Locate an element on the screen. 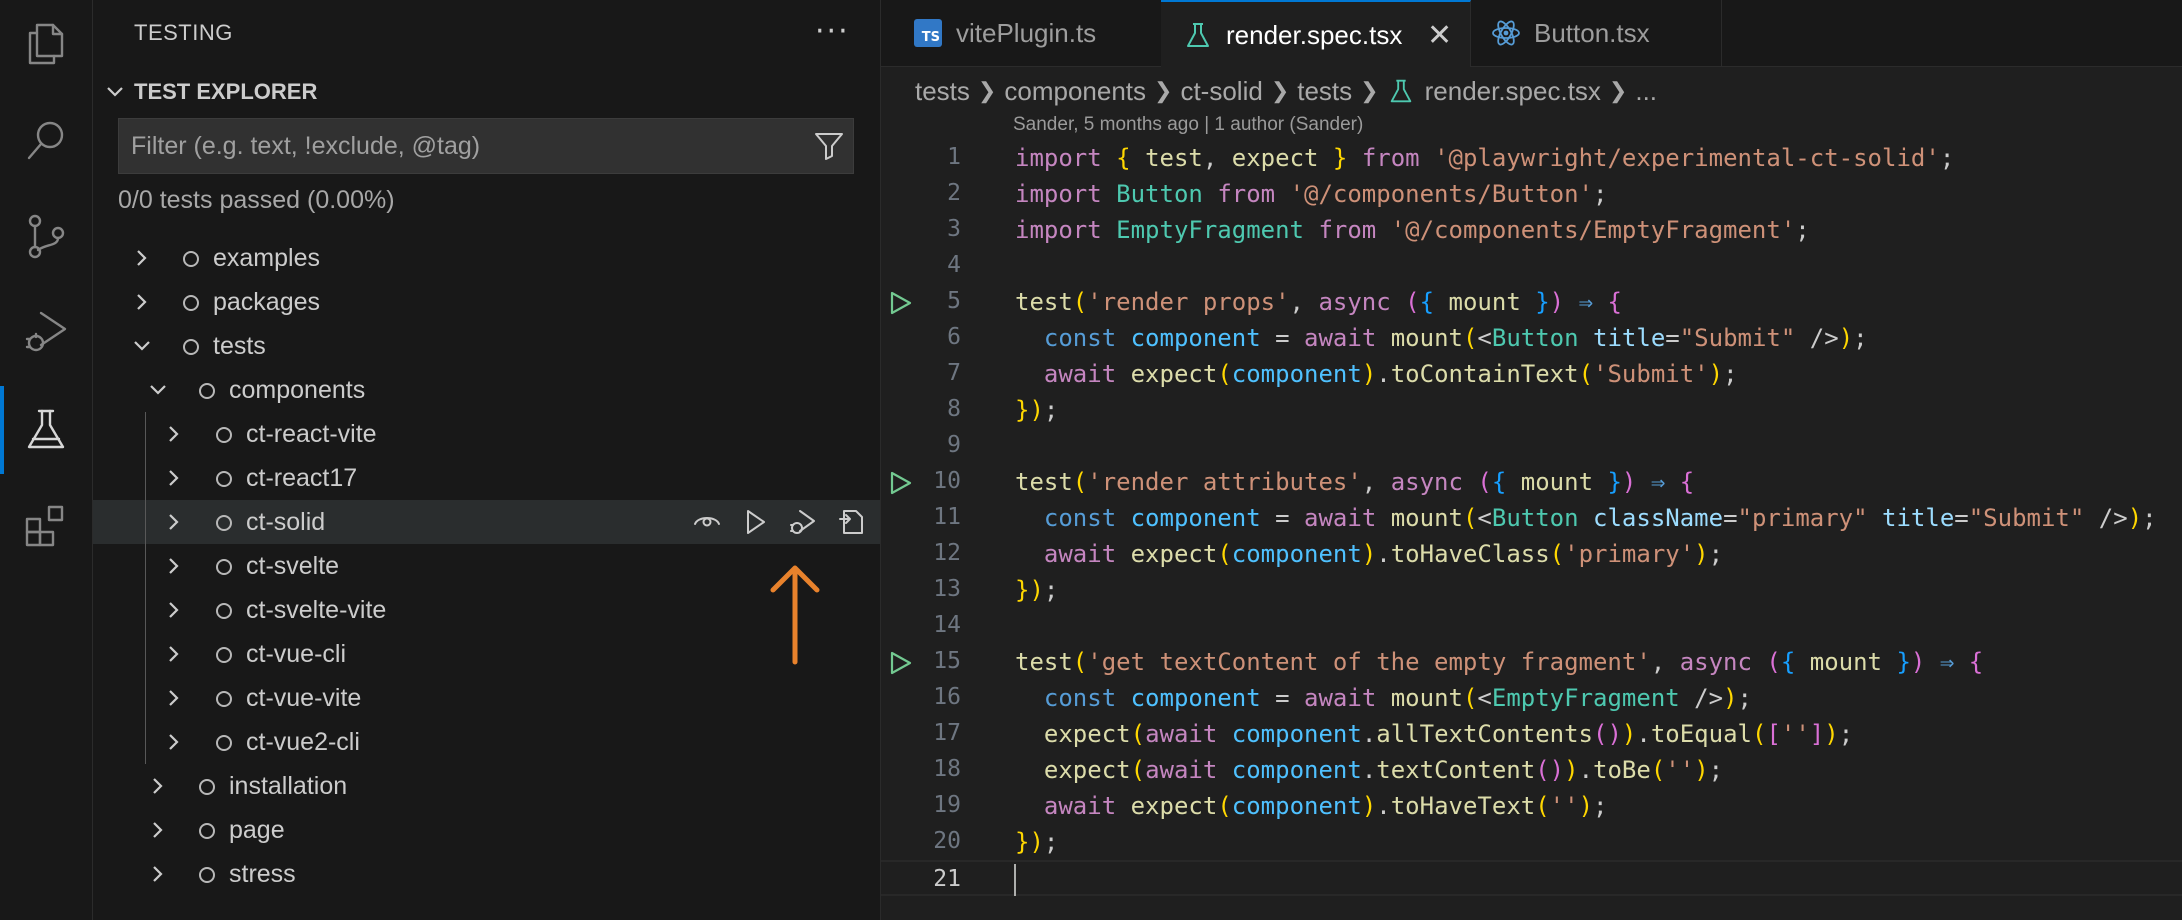  search-icon is located at coordinates (46, 140).